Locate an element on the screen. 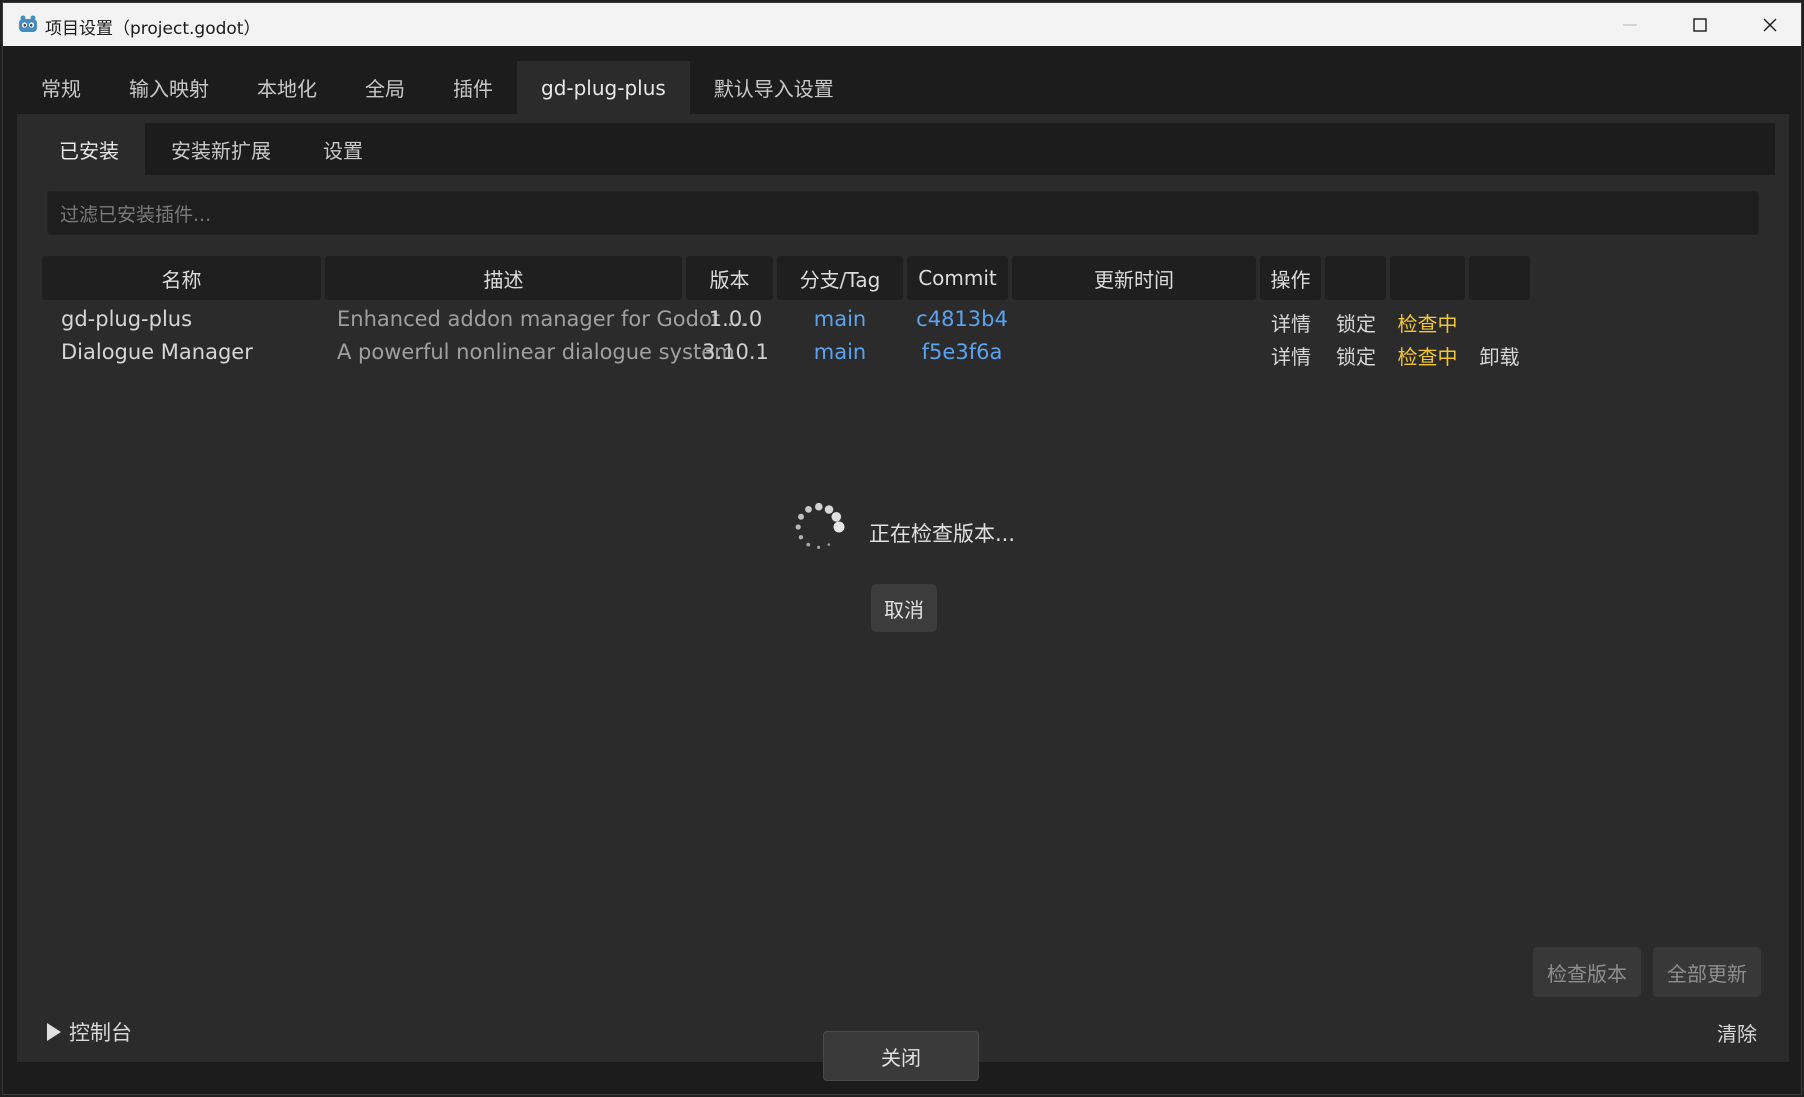 The height and width of the screenshot is (1097, 1804). tab-settings: 设置 is located at coordinates (343, 149).